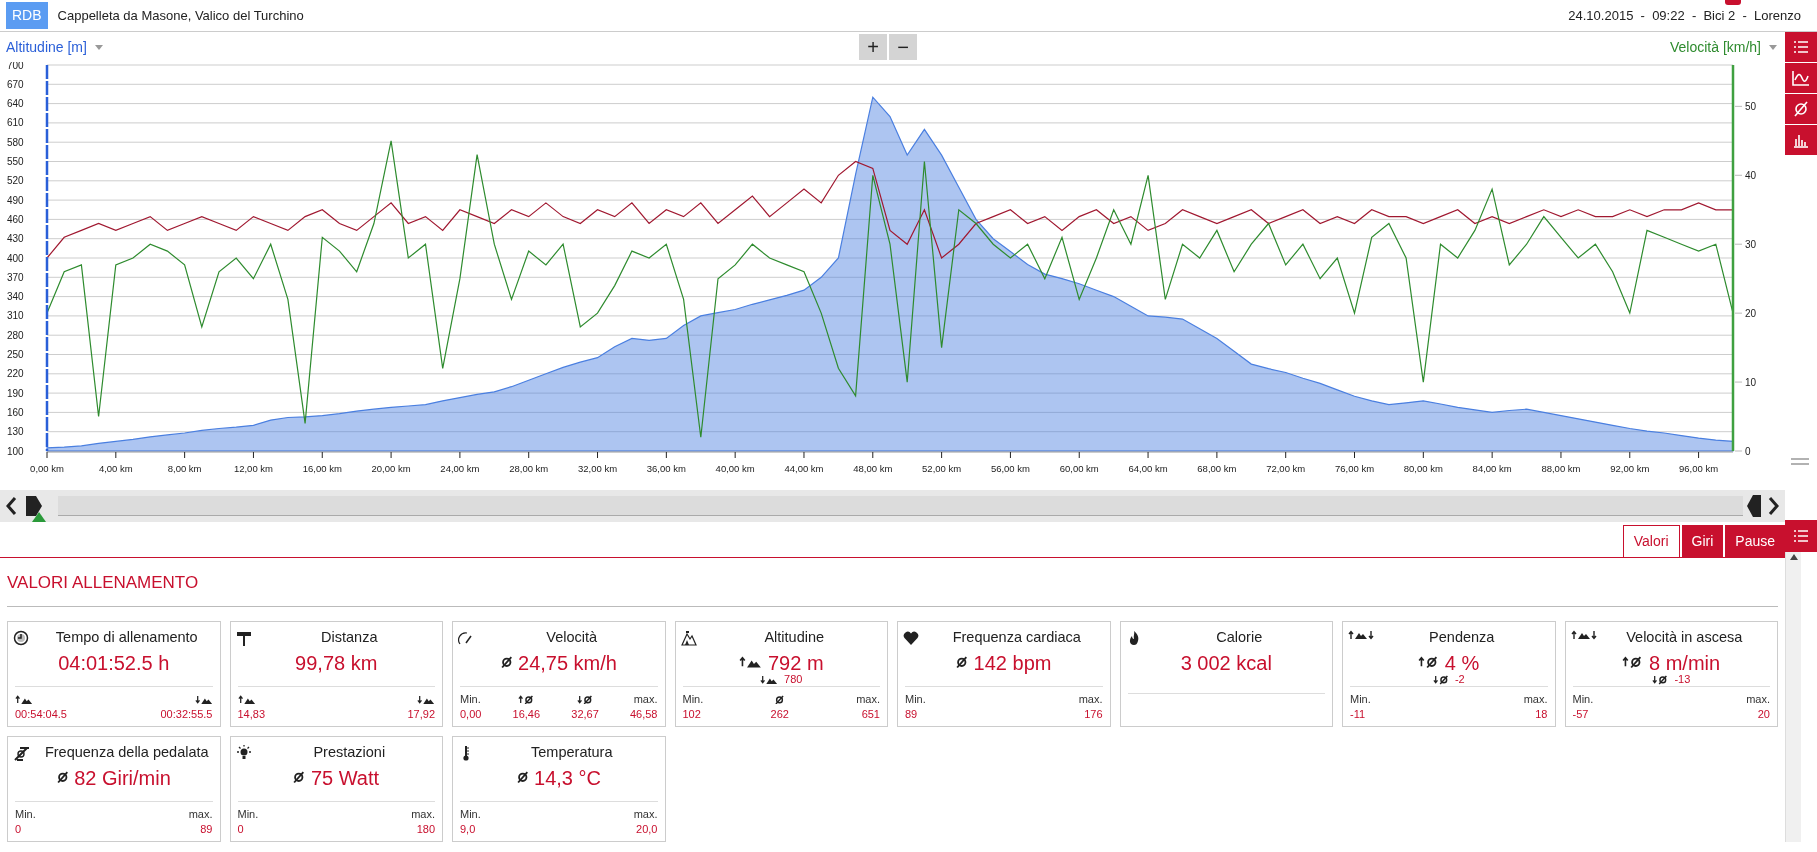  Describe the element at coordinates (1748, 451) in the screenshot. I see `axis-tick-label: 0` at that location.